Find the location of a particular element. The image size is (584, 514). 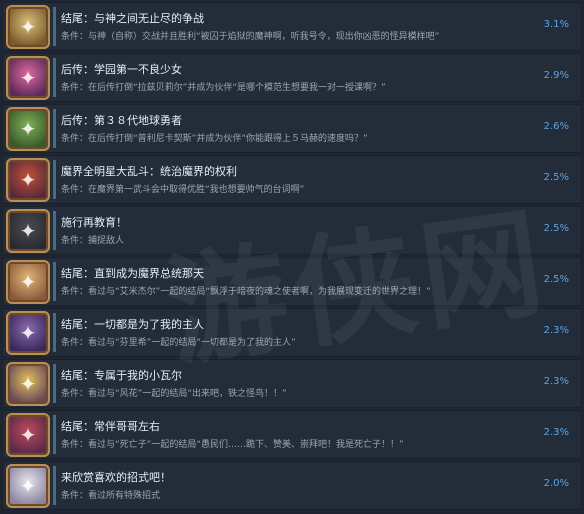

blonde-girl-icon: ✦ is located at coordinates (28, 384).